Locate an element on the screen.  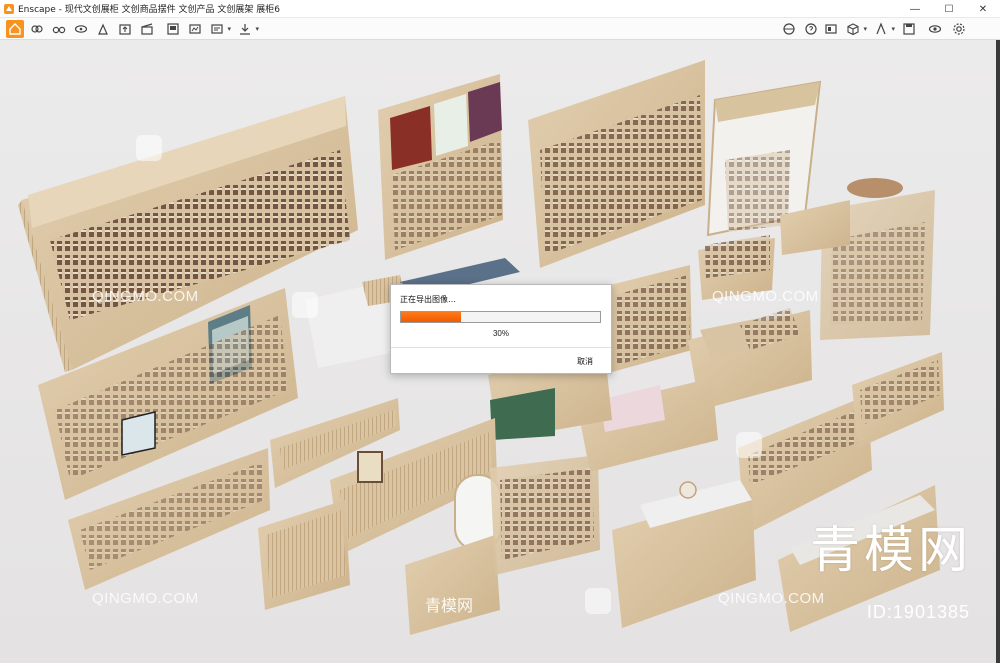
maximize-icon: ☐ is located at coordinates (949, 9).